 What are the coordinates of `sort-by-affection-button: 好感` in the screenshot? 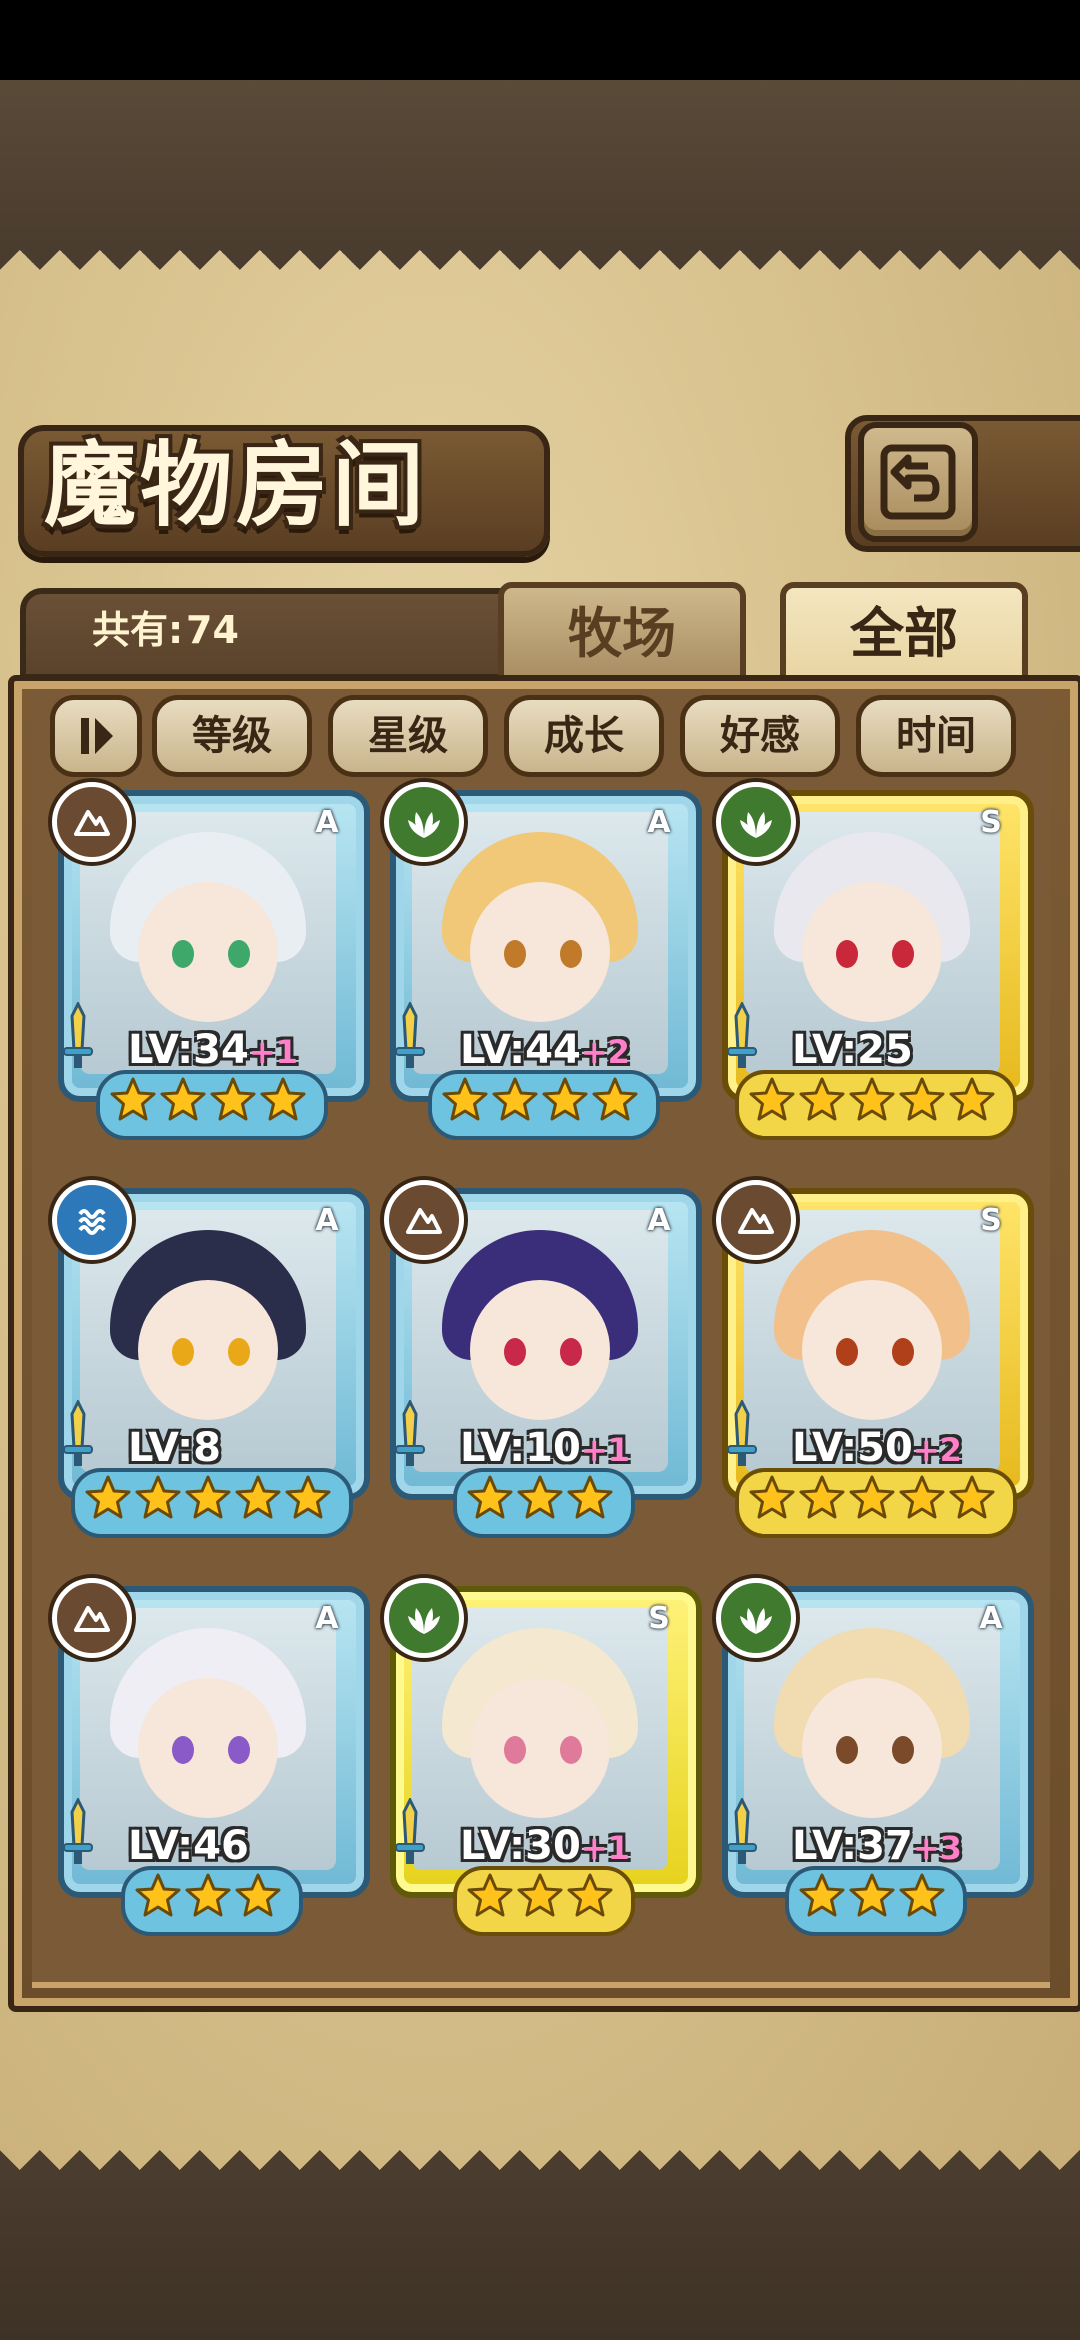 It's located at (760, 736).